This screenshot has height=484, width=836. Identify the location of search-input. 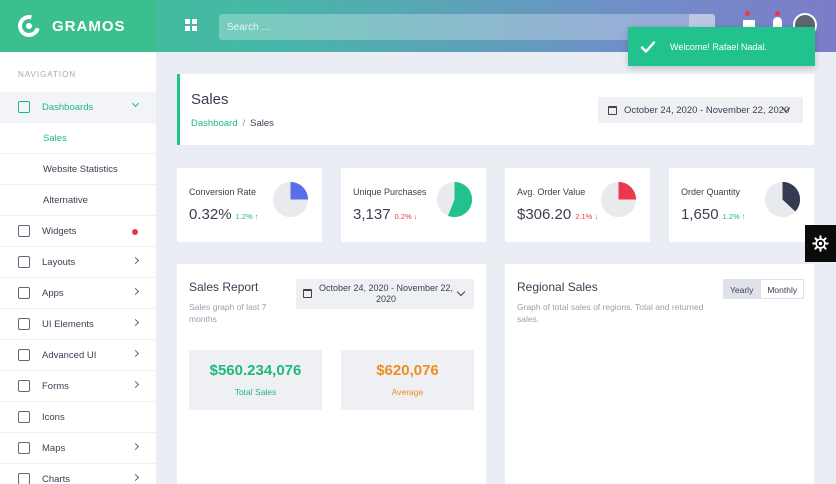
(454, 27).